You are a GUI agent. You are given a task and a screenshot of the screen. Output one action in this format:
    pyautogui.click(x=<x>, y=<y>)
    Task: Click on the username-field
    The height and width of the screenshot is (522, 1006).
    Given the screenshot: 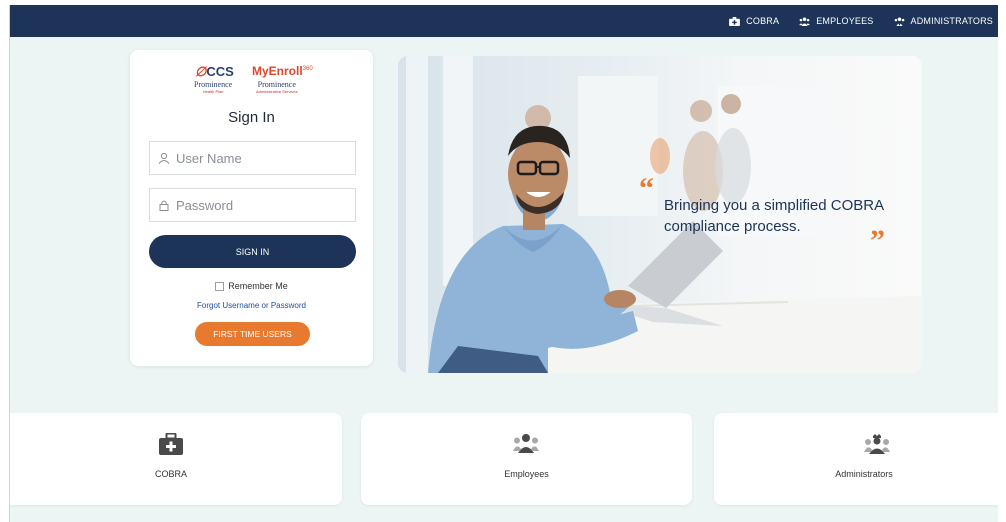 What is the action you would take?
    pyautogui.click(x=252, y=158)
    